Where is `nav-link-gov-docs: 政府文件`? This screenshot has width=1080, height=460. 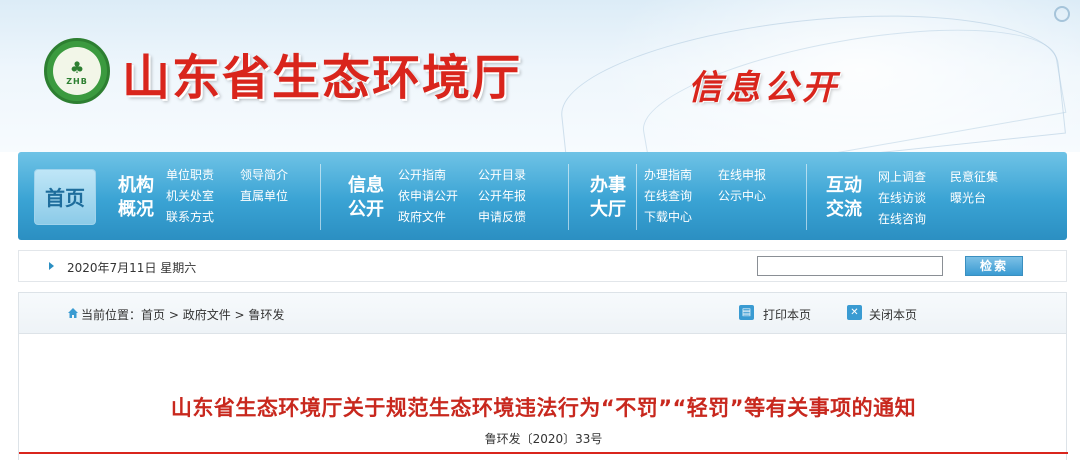 nav-link-gov-docs: 政府文件 is located at coordinates (422, 217).